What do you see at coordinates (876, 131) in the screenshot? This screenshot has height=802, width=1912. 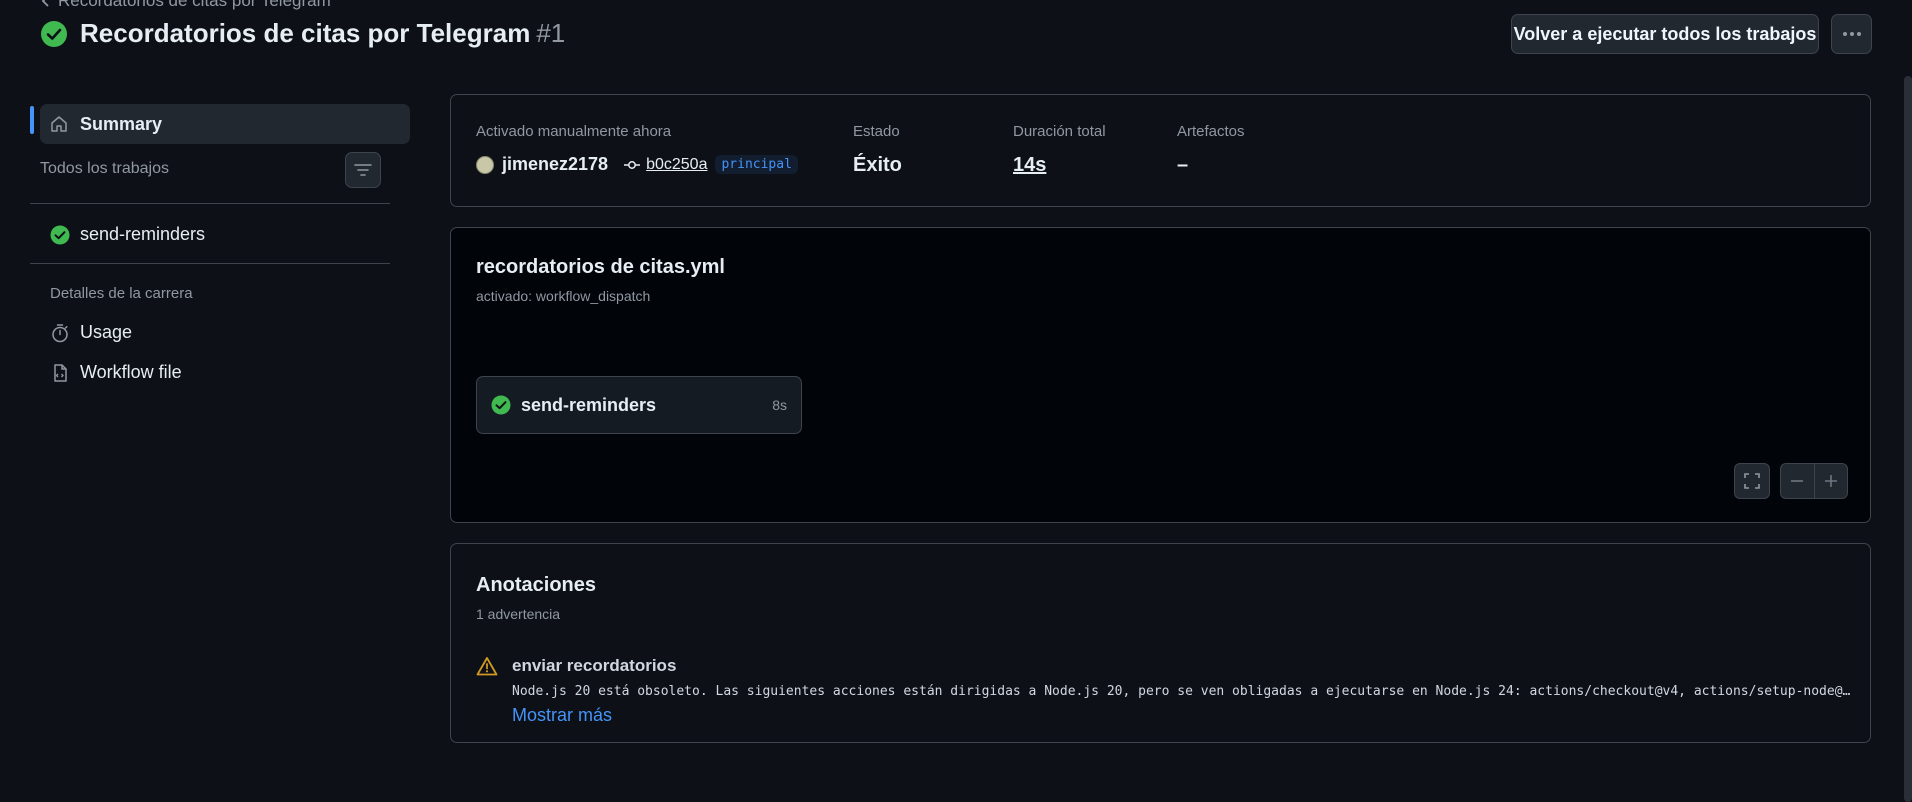 I see `status-label: Estado` at bounding box center [876, 131].